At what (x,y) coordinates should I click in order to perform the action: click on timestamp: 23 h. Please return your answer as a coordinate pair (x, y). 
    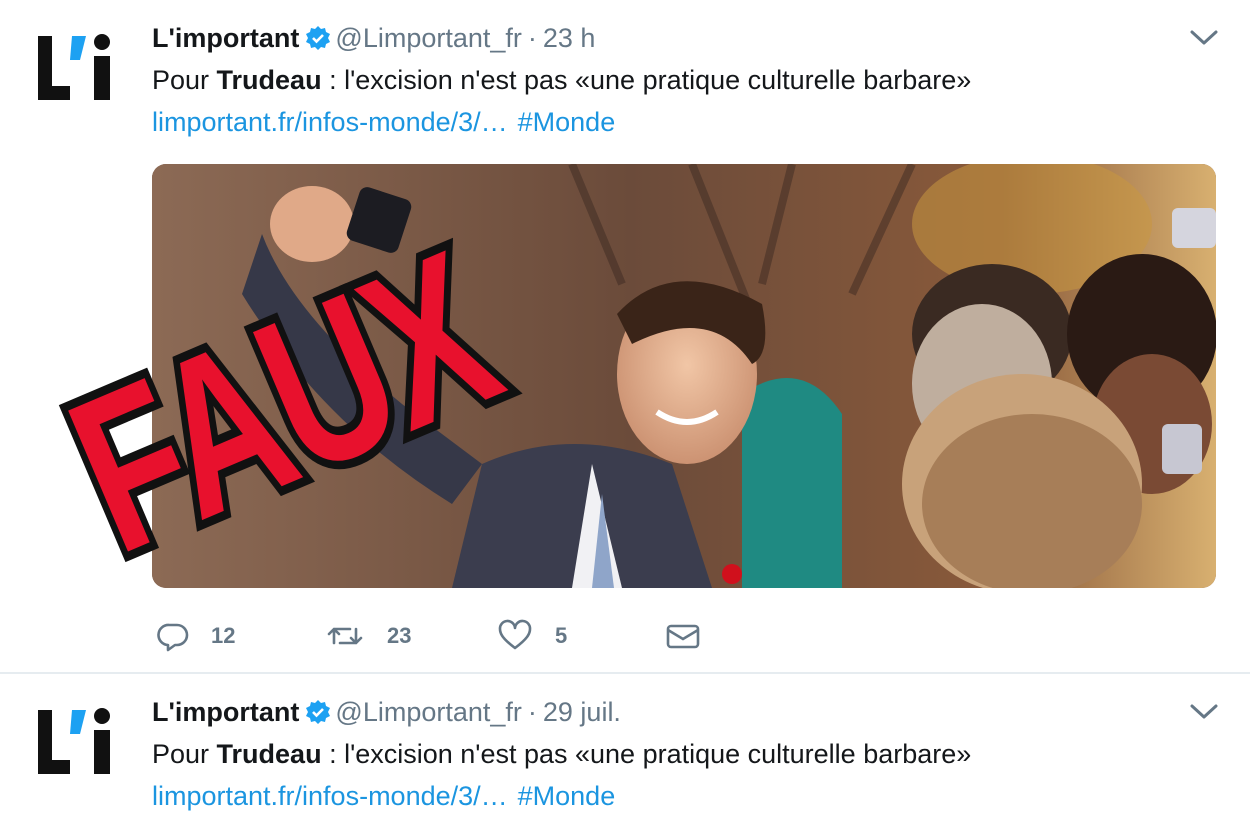
    Looking at the image, I should click on (569, 38).